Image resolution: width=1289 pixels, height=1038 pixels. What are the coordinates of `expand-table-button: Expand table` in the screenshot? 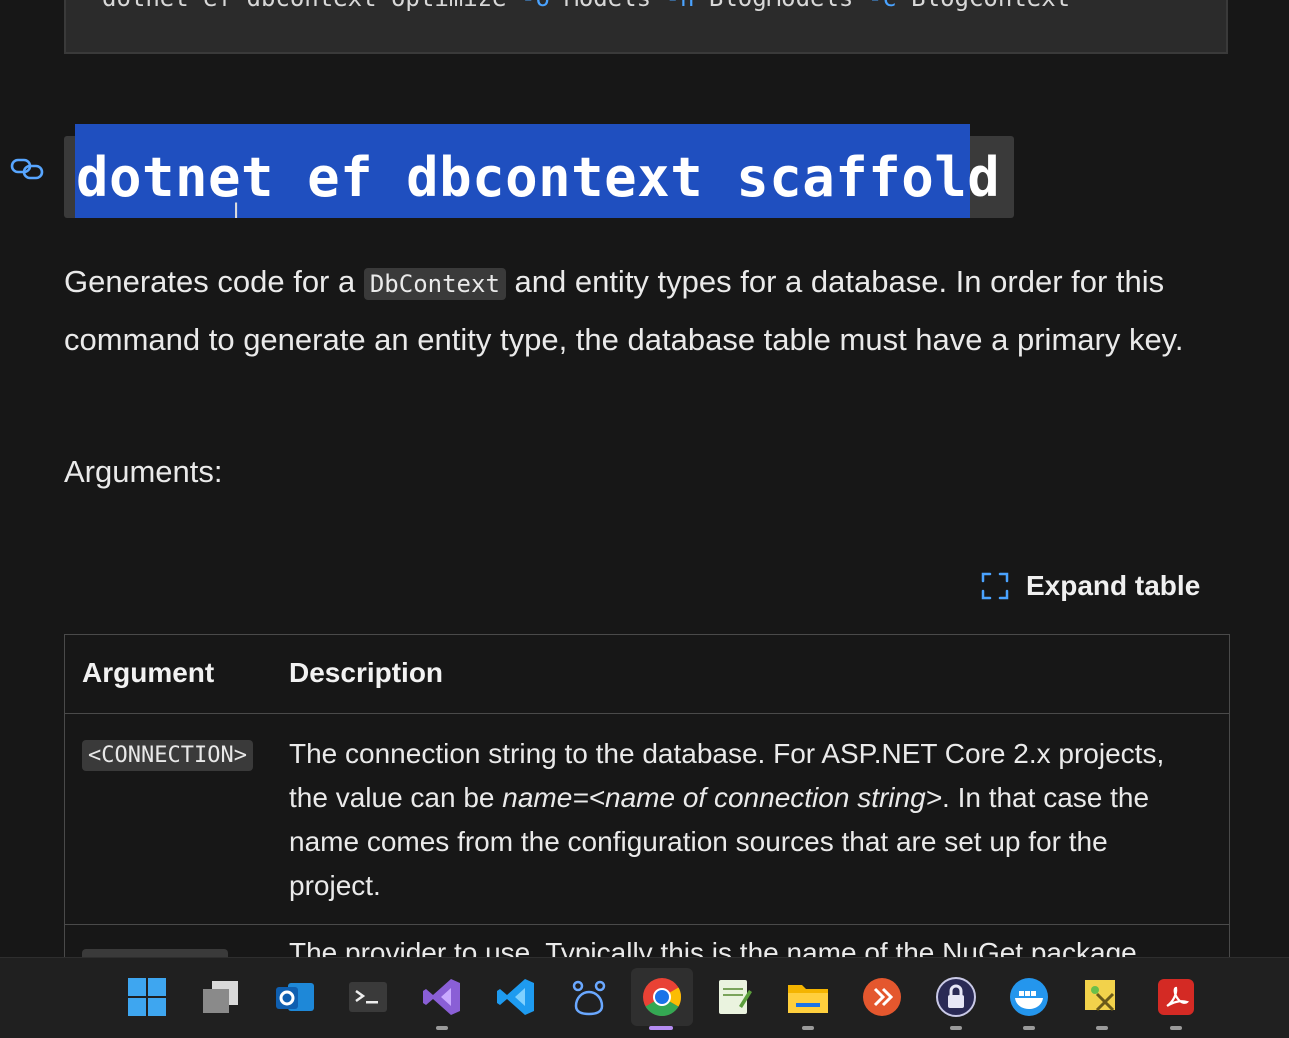 It's located at (1090, 586).